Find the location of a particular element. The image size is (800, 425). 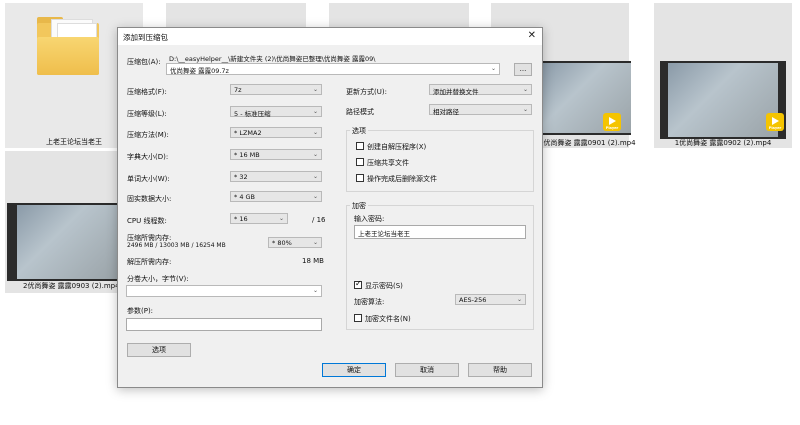

options-group-title: 选项 is located at coordinates (359, 131).